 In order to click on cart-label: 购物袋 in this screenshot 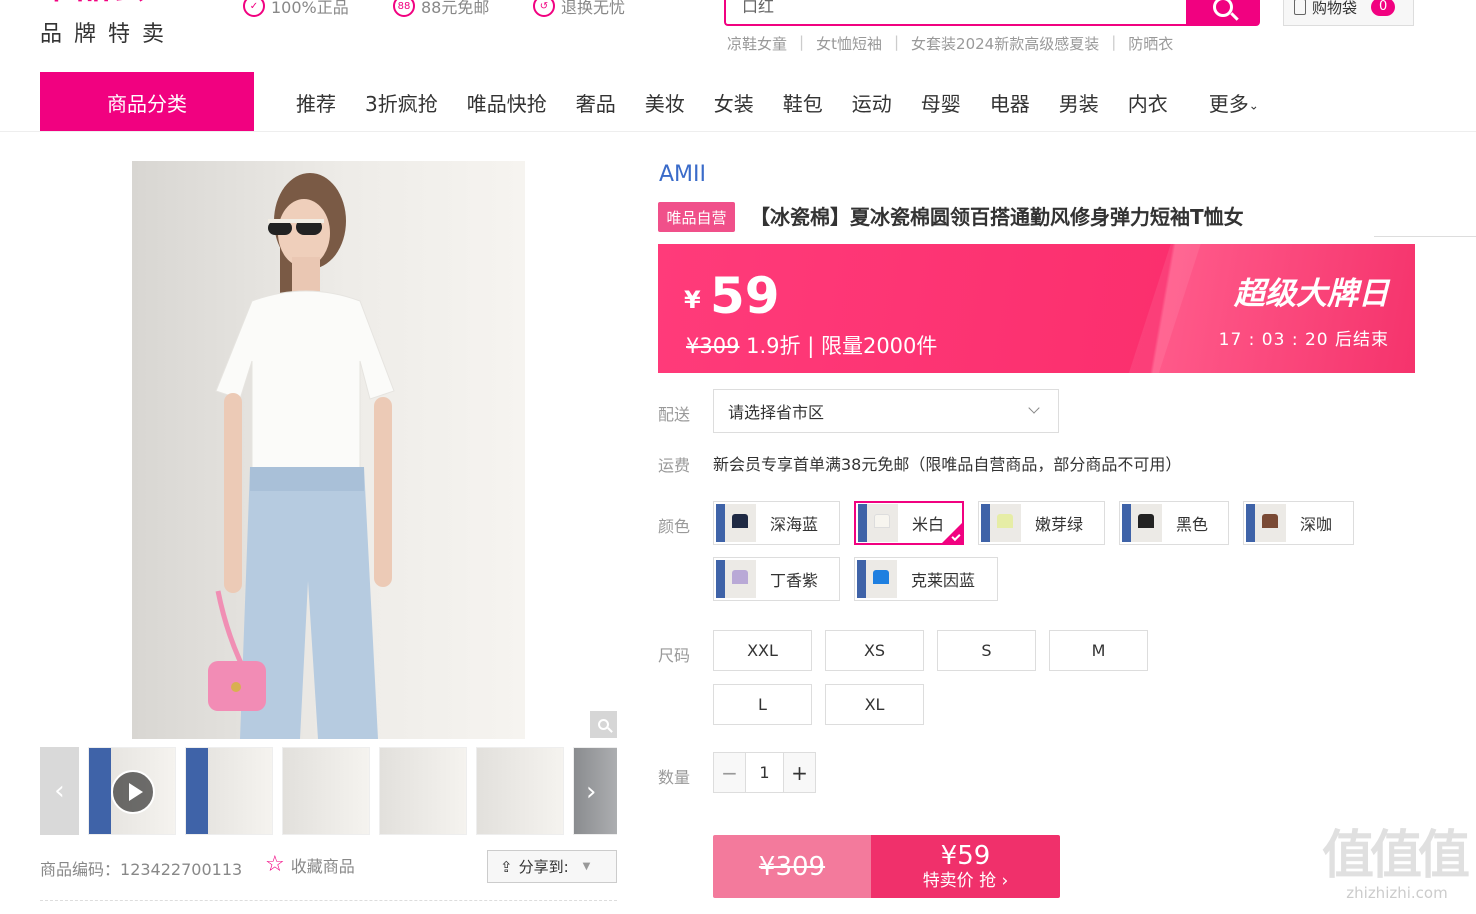, I will do `click(1335, 8)`.